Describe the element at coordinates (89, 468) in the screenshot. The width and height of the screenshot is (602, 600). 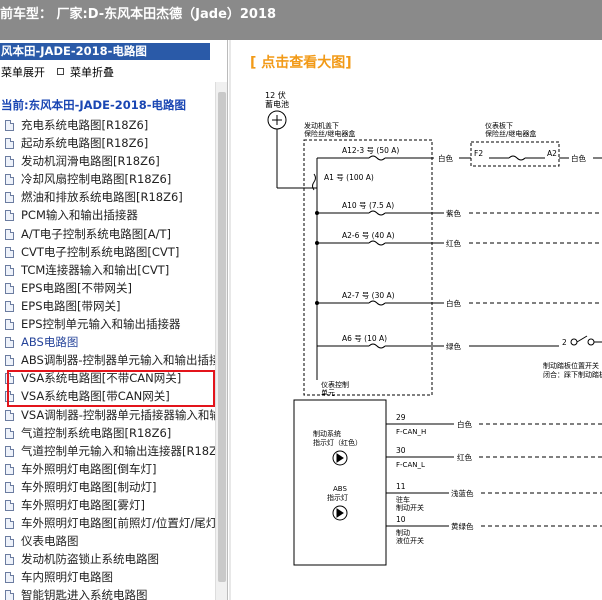
I see `tree-item-label: 车外照明灯电路图[倒车灯]` at that location.